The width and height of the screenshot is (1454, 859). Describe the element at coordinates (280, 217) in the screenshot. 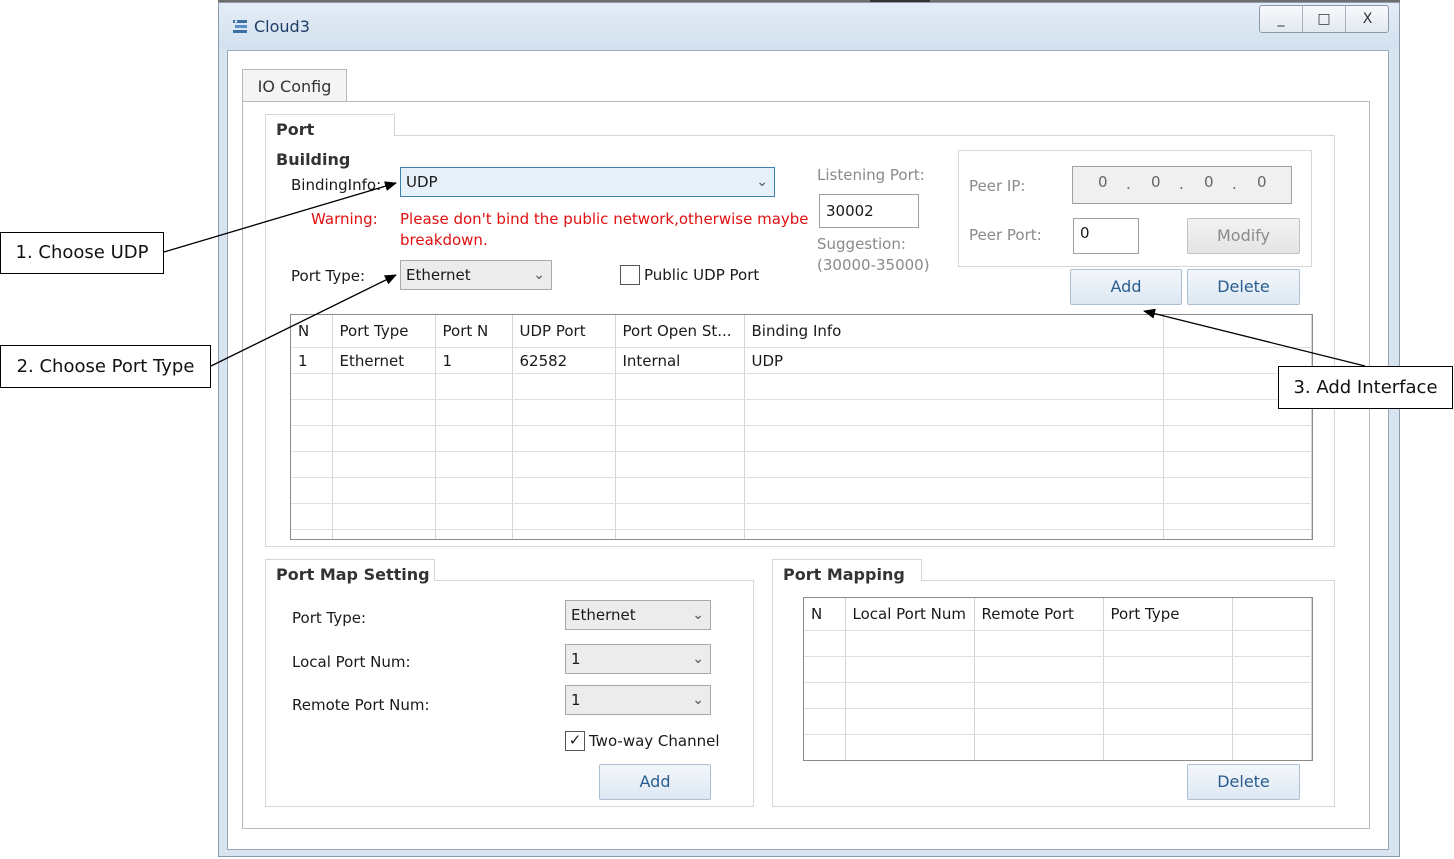

I see `arrow-to-binding-info` at that location.